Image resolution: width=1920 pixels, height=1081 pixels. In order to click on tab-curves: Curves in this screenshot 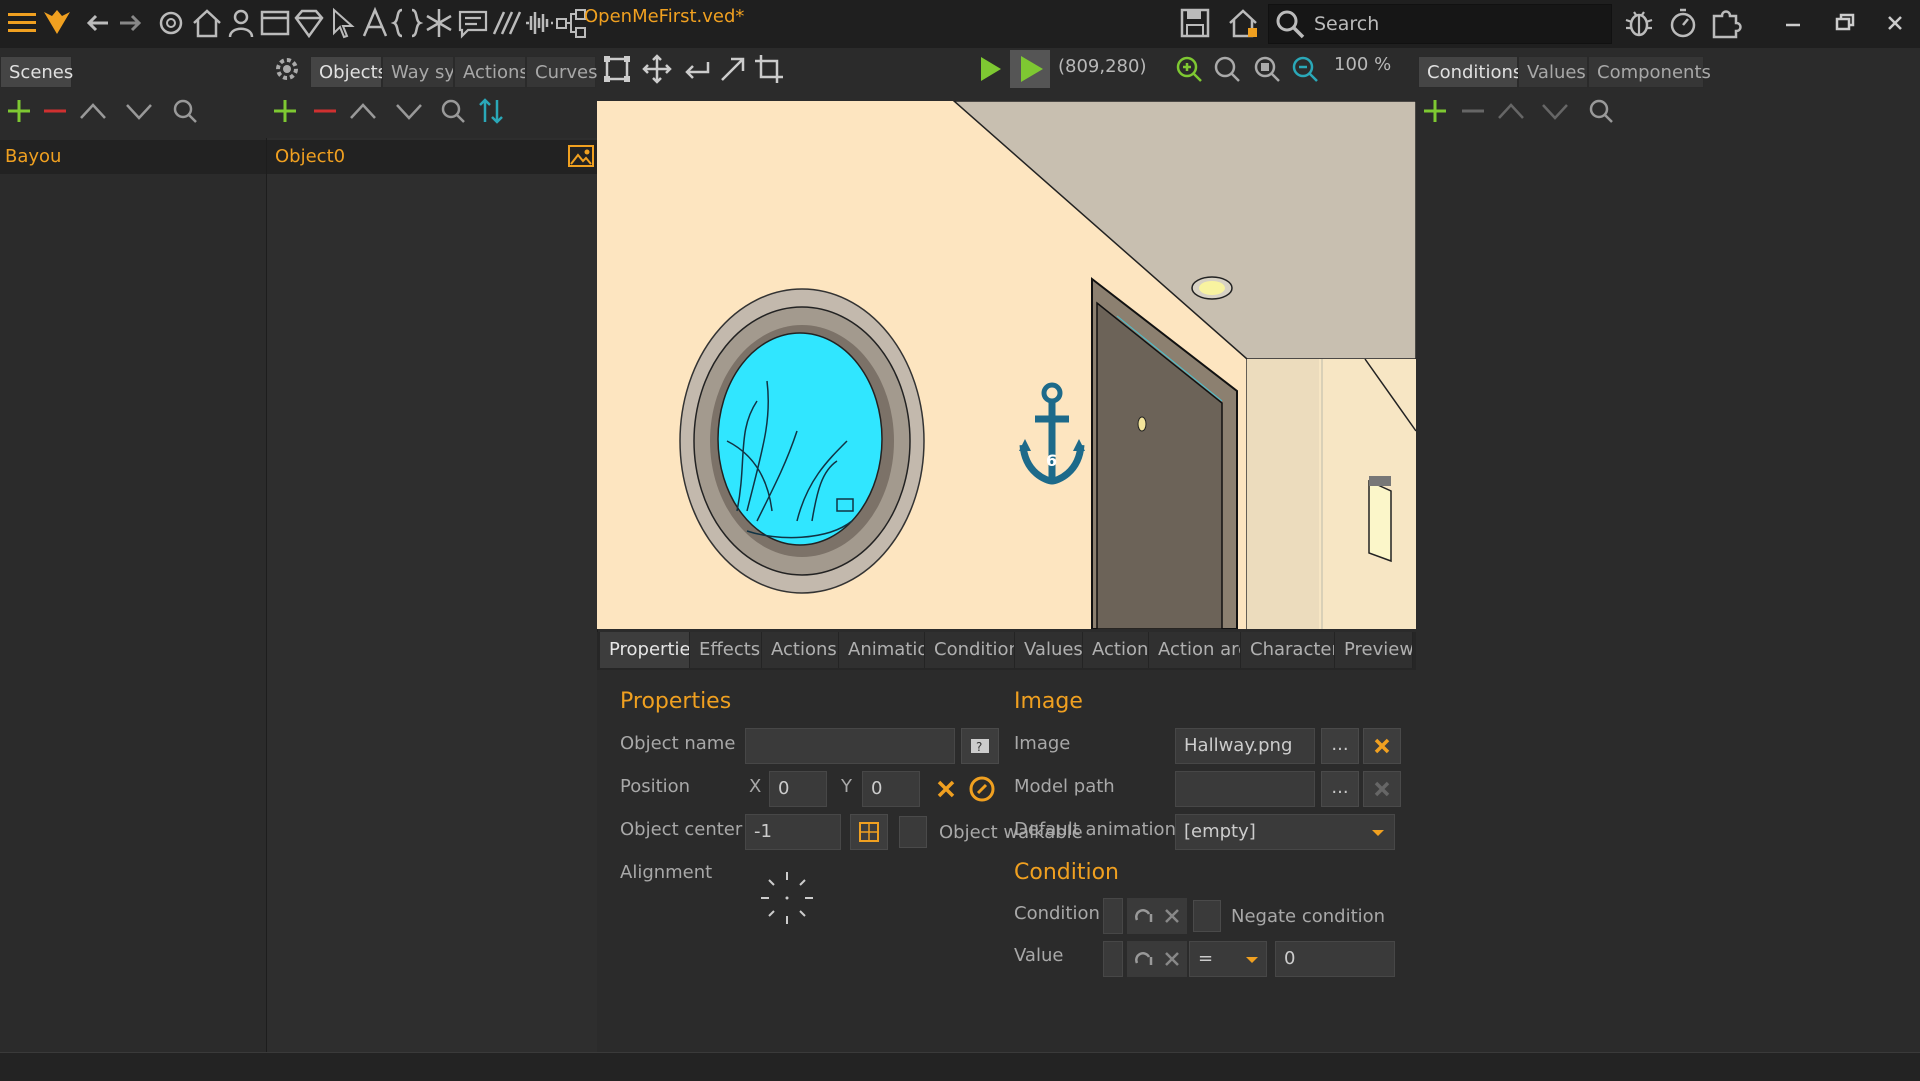, I will do `click(561, 72)`.